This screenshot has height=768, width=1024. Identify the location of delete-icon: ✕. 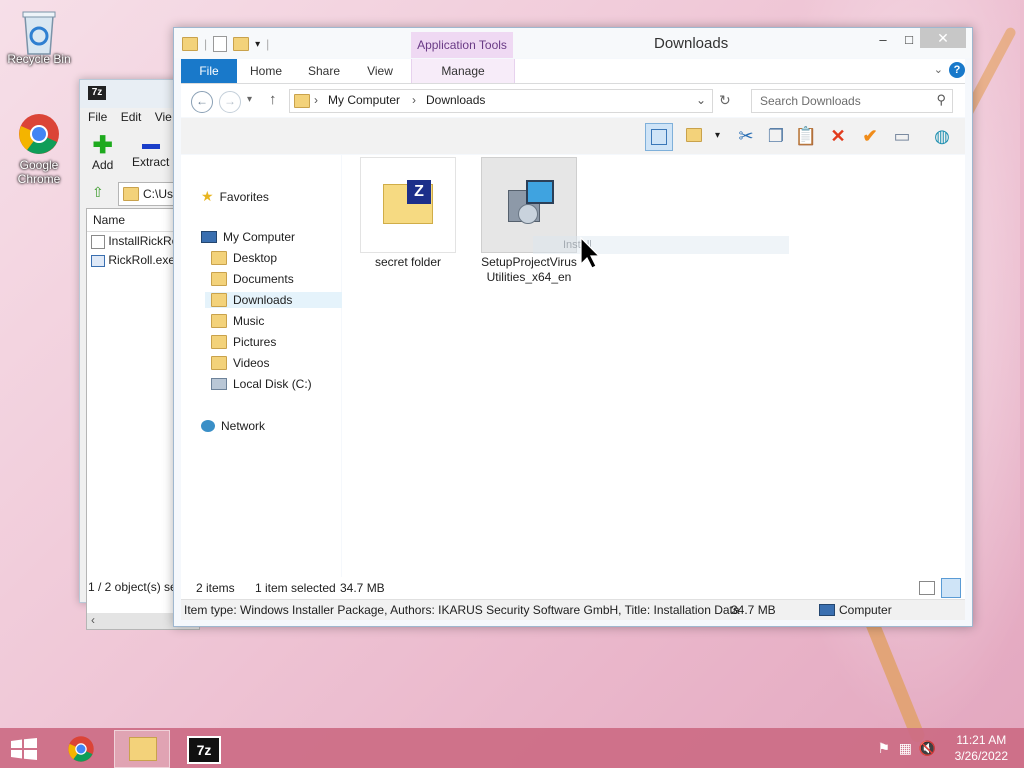
(838, 136).